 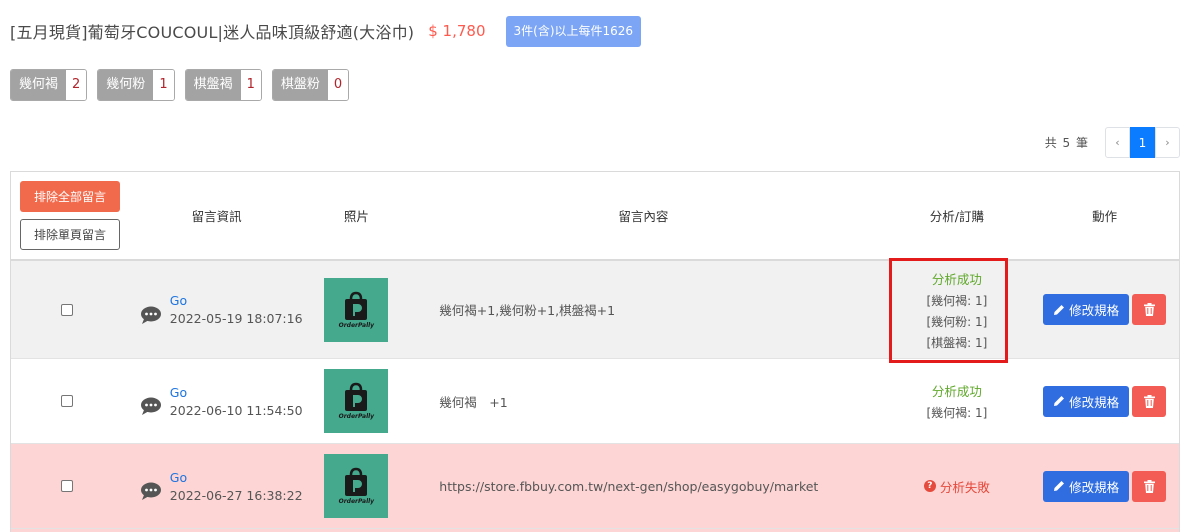 What do you see at coordinates (236, 410) in the screenshot?
I see `comment-datetime: 2022-06-10 11:54:50` at bounding box center [236, 410].